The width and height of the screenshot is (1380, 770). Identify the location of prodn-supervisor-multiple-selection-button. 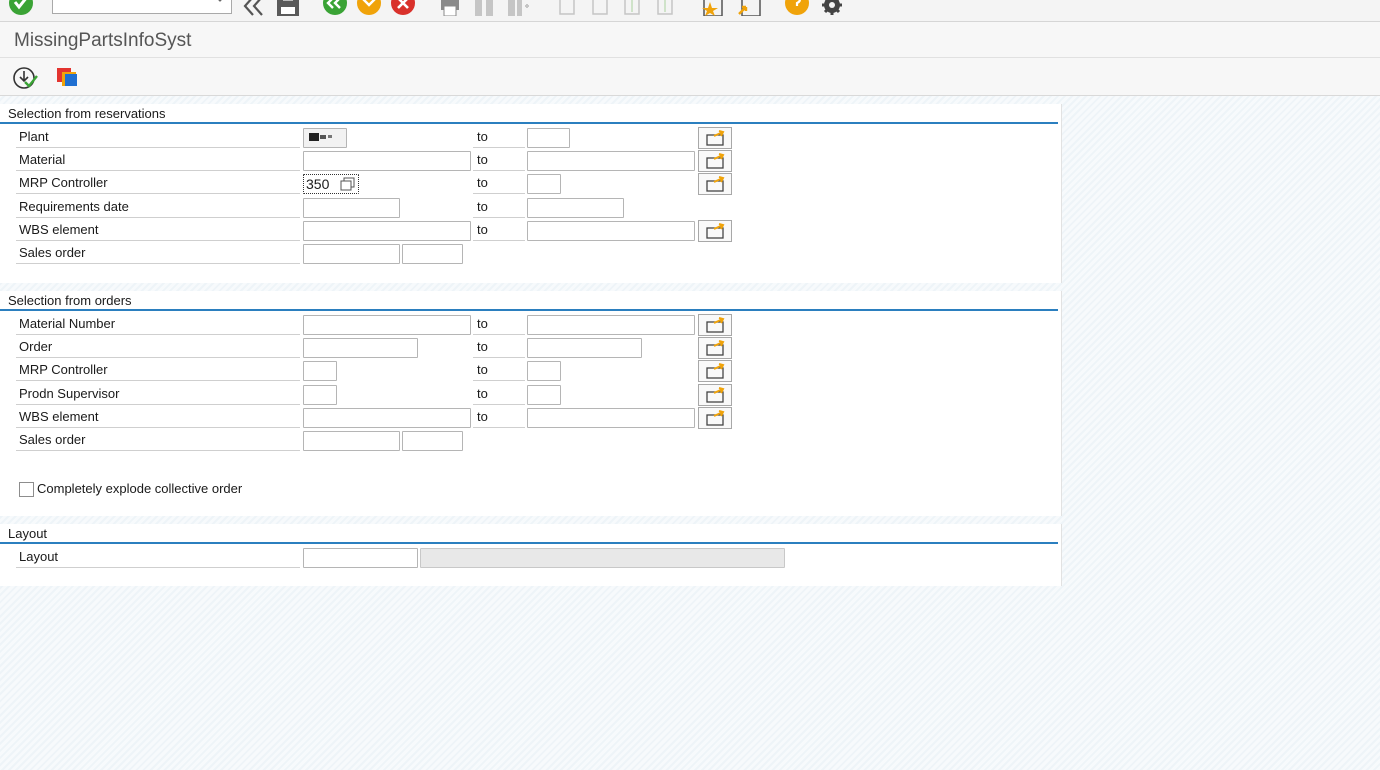
(715, 395).